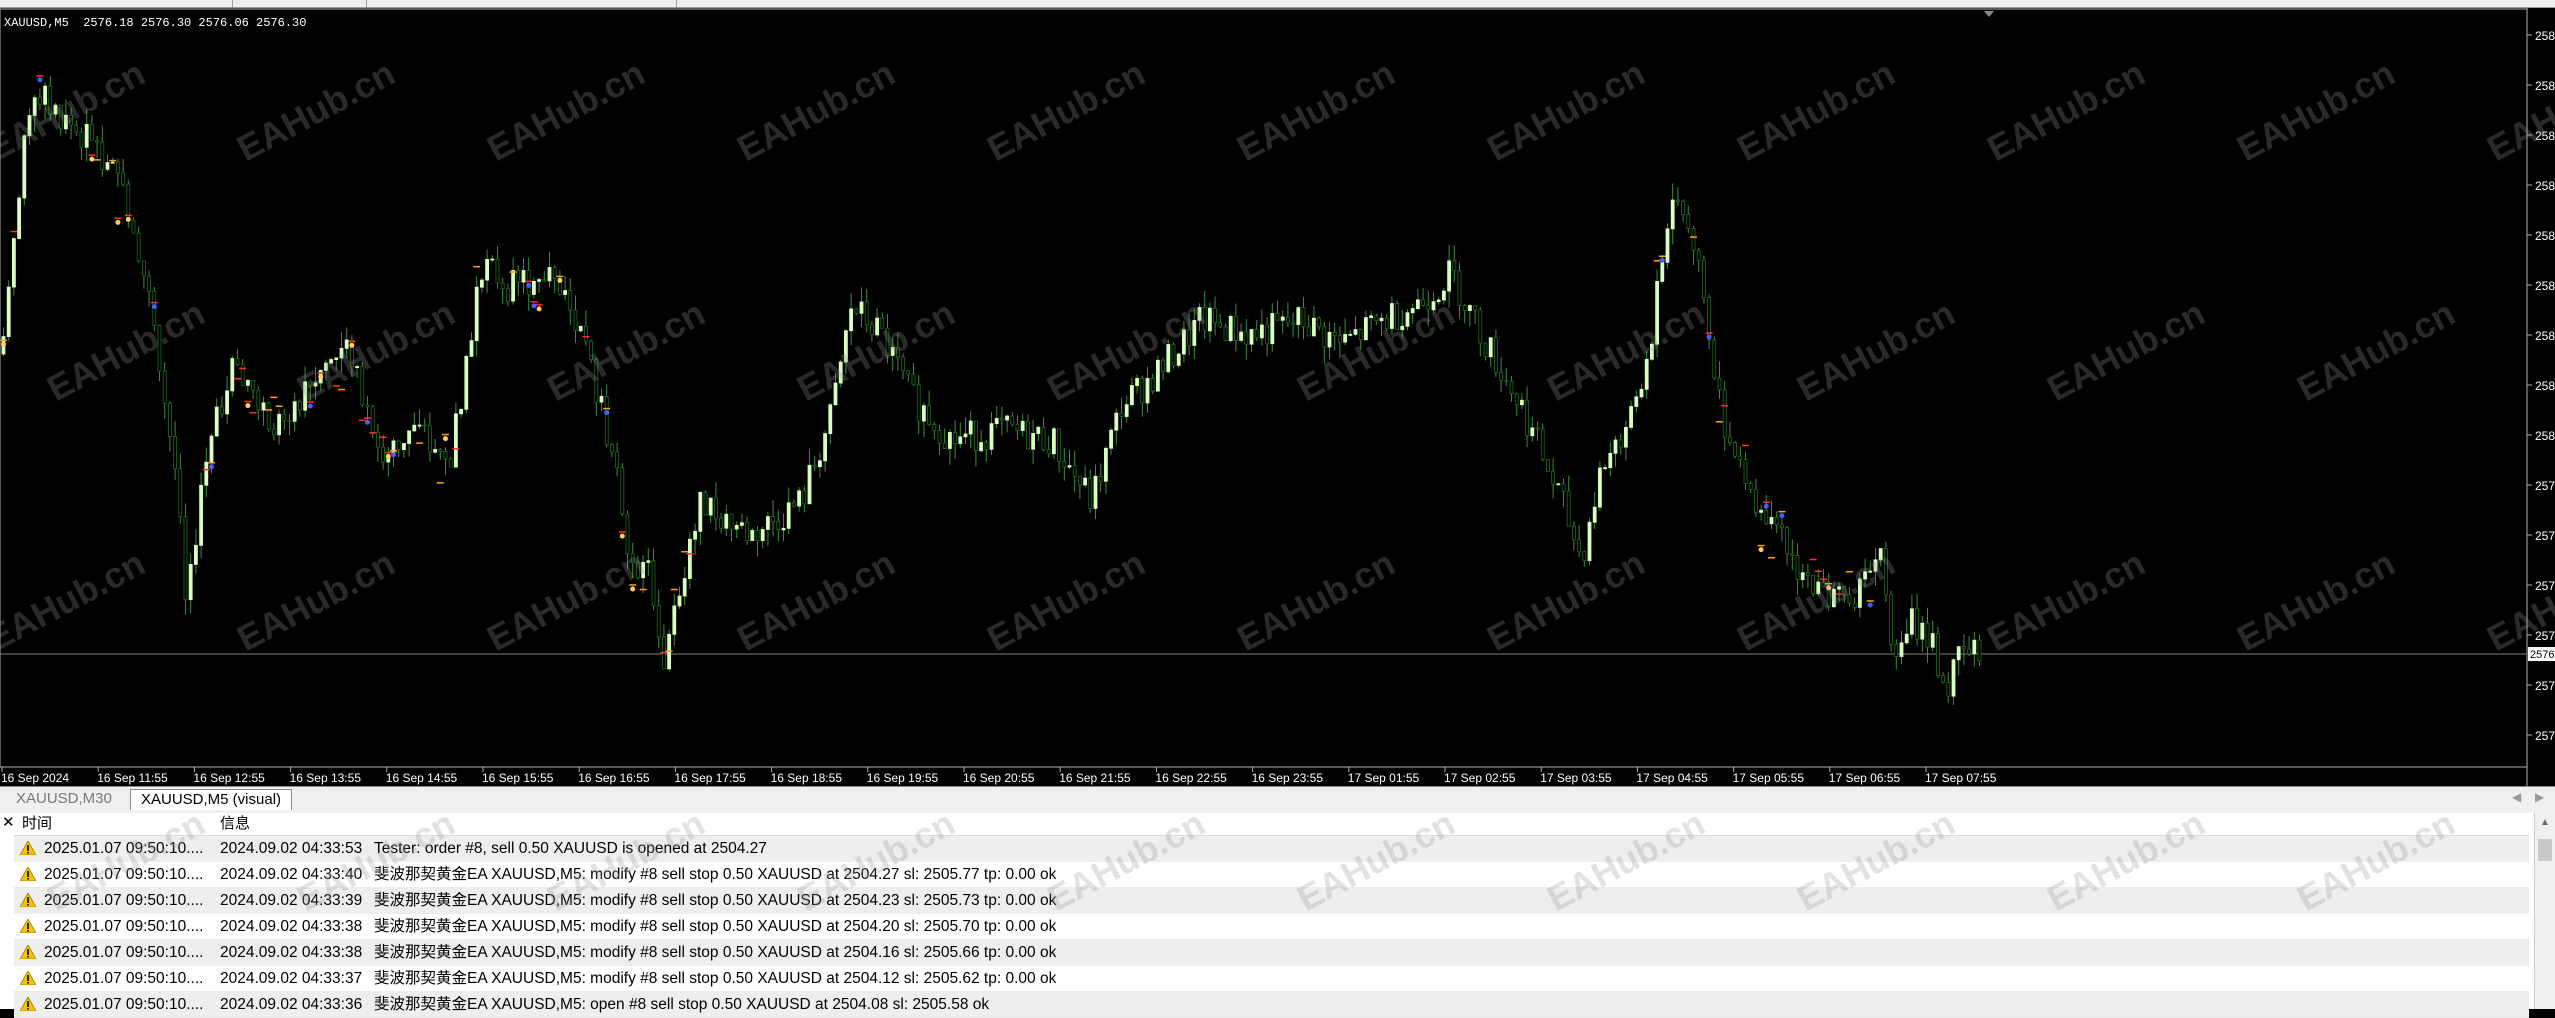 This screenshot has width=2555, height=1018. What do you see at coordinates (2545, 86) in the screenshot?
I see `price-tick-label: 2588.25` at bounding box center [2545, 86].